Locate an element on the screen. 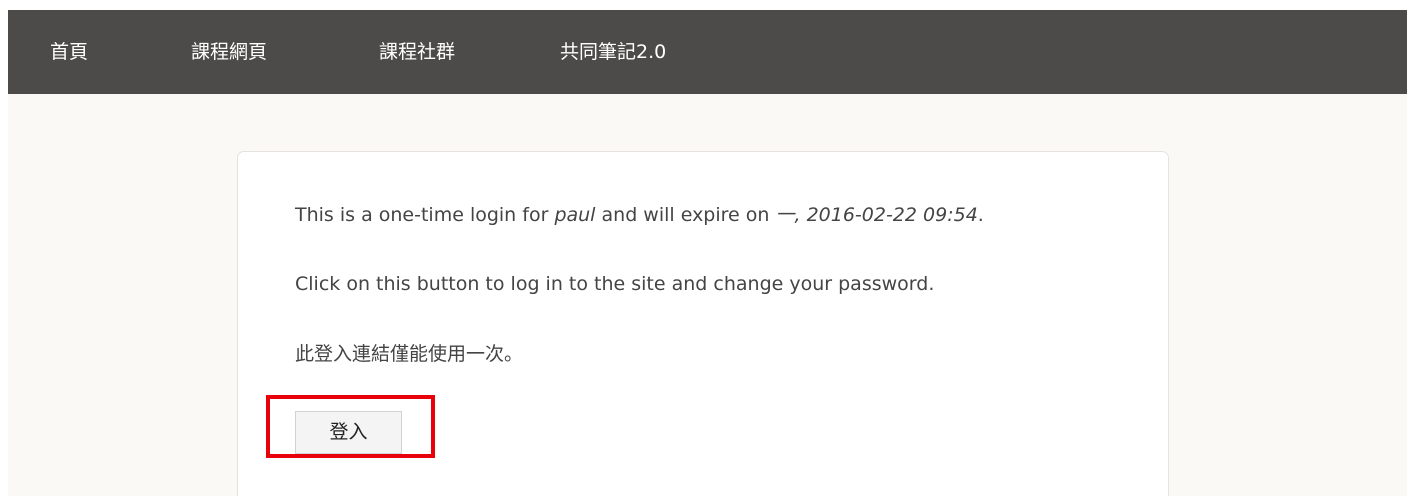 The image size is (1407, 496). nav-item-course-page: 課程網頁 is located at coordinates (229, 52).